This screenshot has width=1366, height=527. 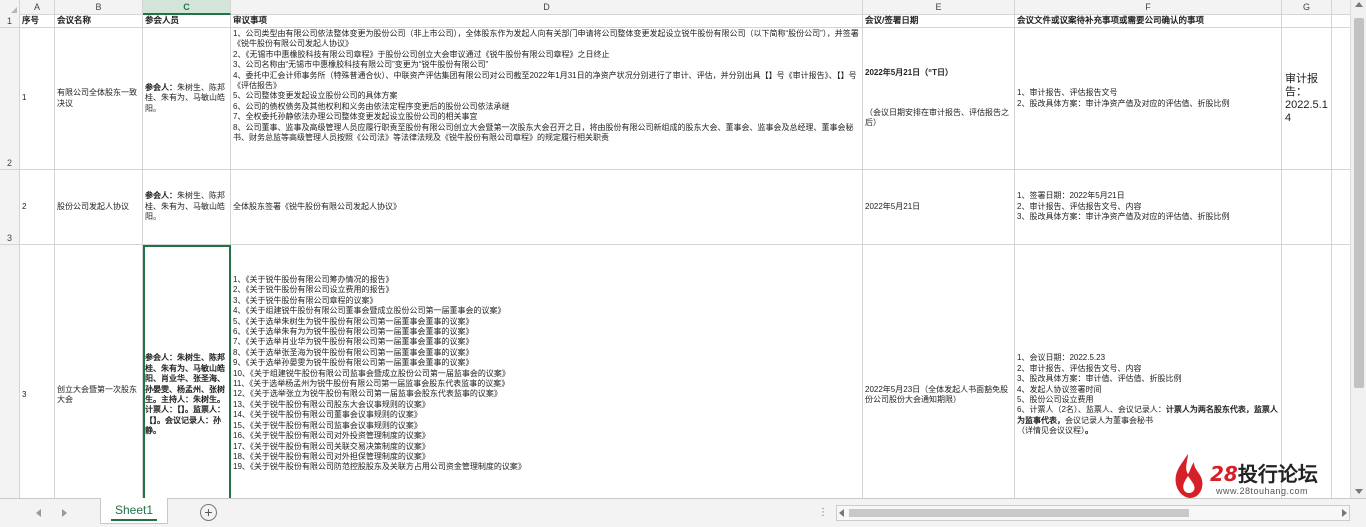 What do you see at coordinates (1019, 513) in the screenshot?
I see `horizontal-scroll-thumb` at bounding box center [1019, 513].